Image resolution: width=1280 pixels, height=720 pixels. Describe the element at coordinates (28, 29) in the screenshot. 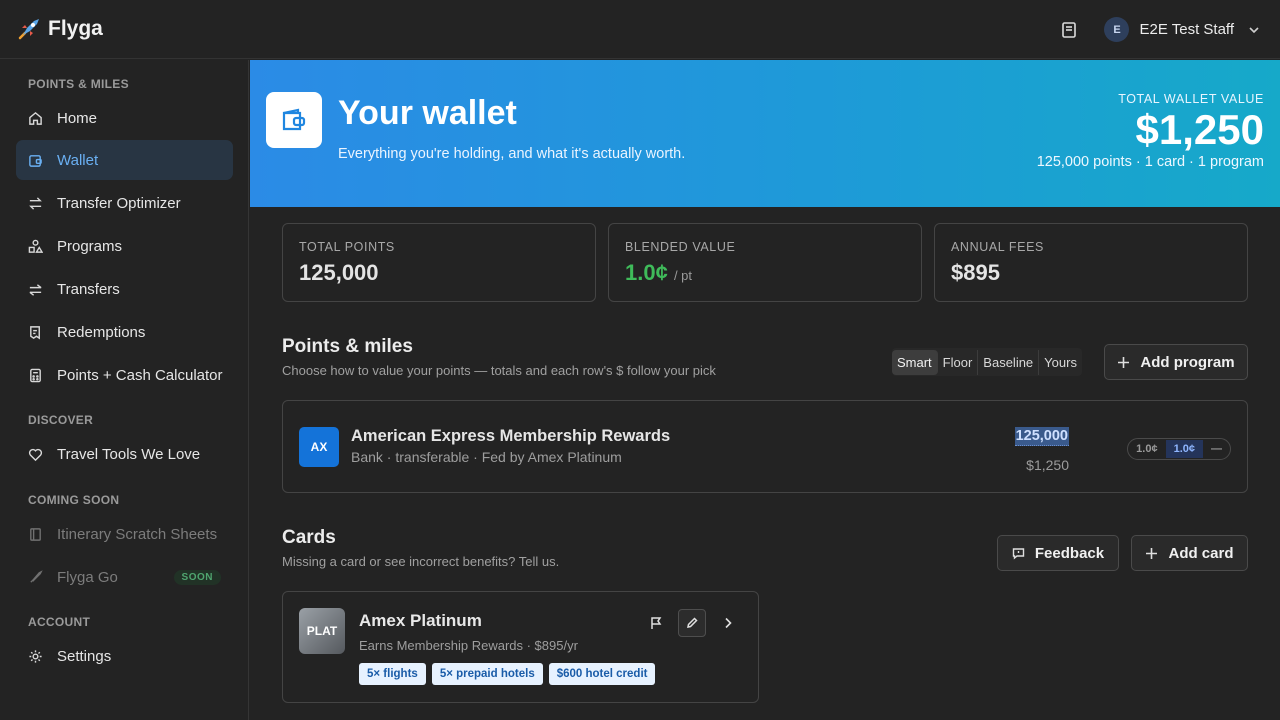

I see `rocket-logo-icon` at that location.